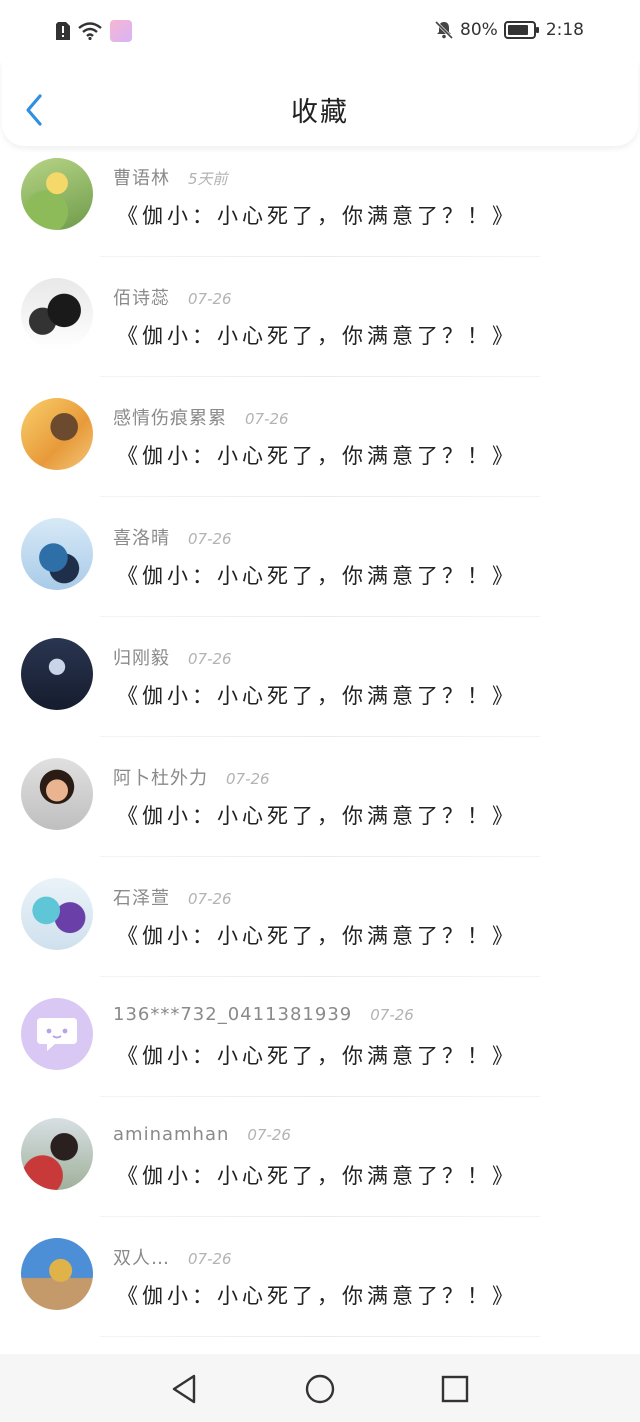 This screenshot has height=1422, width=640. I want to click on battery-icon, so click(521, 30).